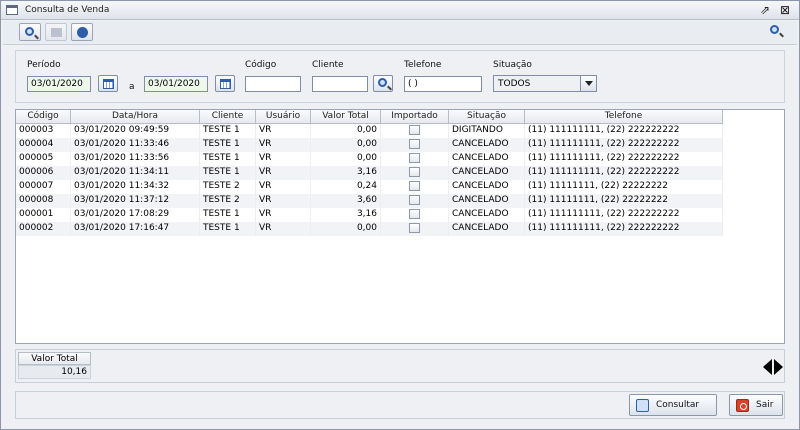 This screenshot has height=430, width=800. I want to click on sair-button: Sair, so click(756, 405).